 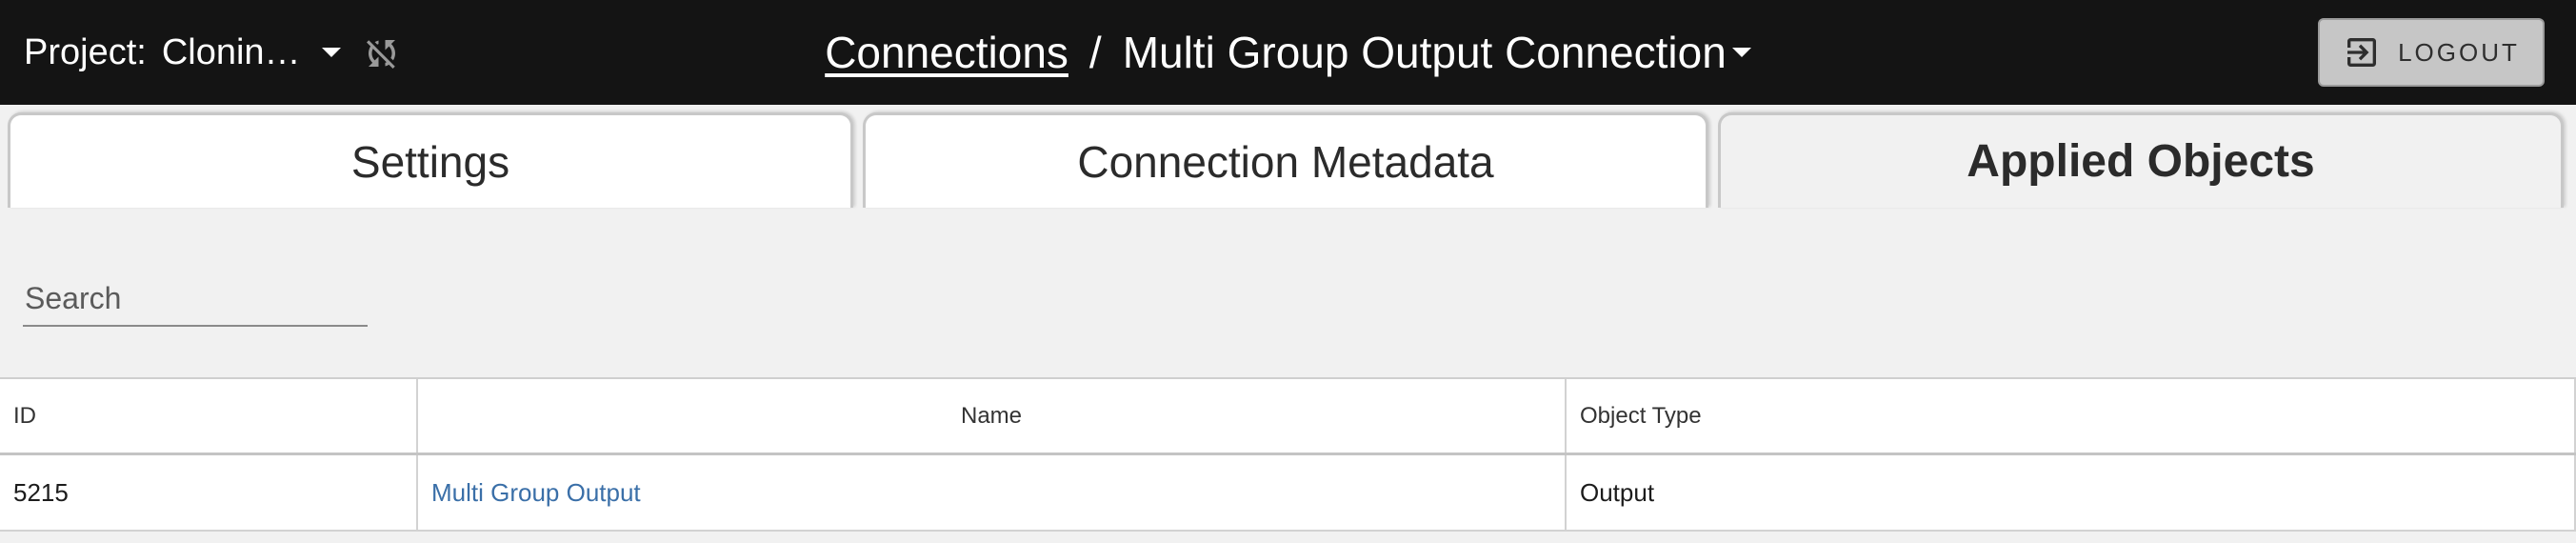 I want to click on column-header-id: ID, so click(x=208, y=415).